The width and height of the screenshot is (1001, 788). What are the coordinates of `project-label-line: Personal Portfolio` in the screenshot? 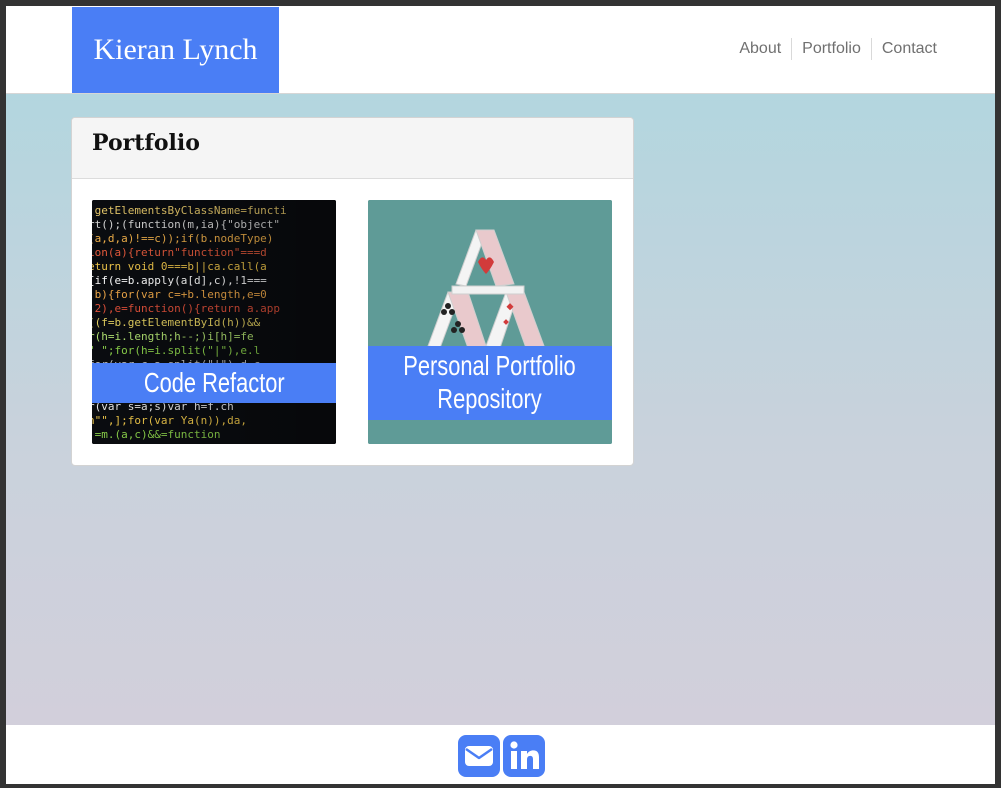 It's located at (490, 365).